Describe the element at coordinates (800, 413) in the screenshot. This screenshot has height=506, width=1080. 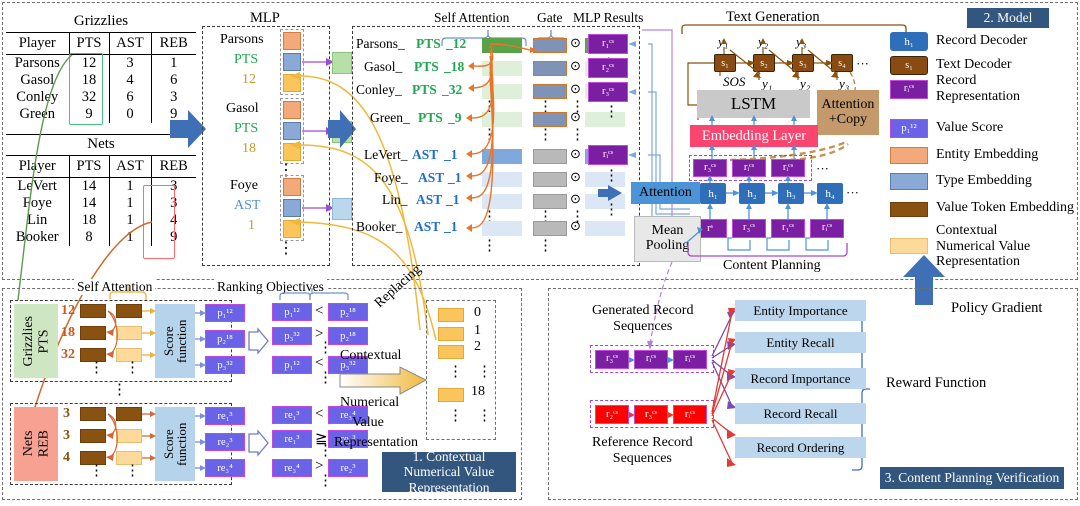
I see `reward-record-recall: Record Recall` at that location.